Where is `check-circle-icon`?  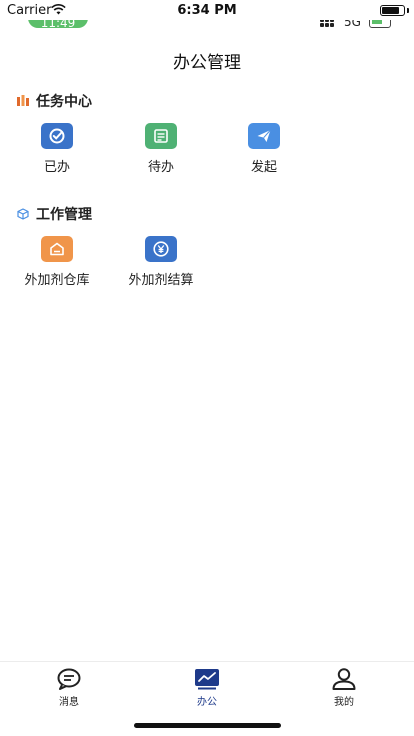
check-circle-icon is located at coordinates (57, 136).